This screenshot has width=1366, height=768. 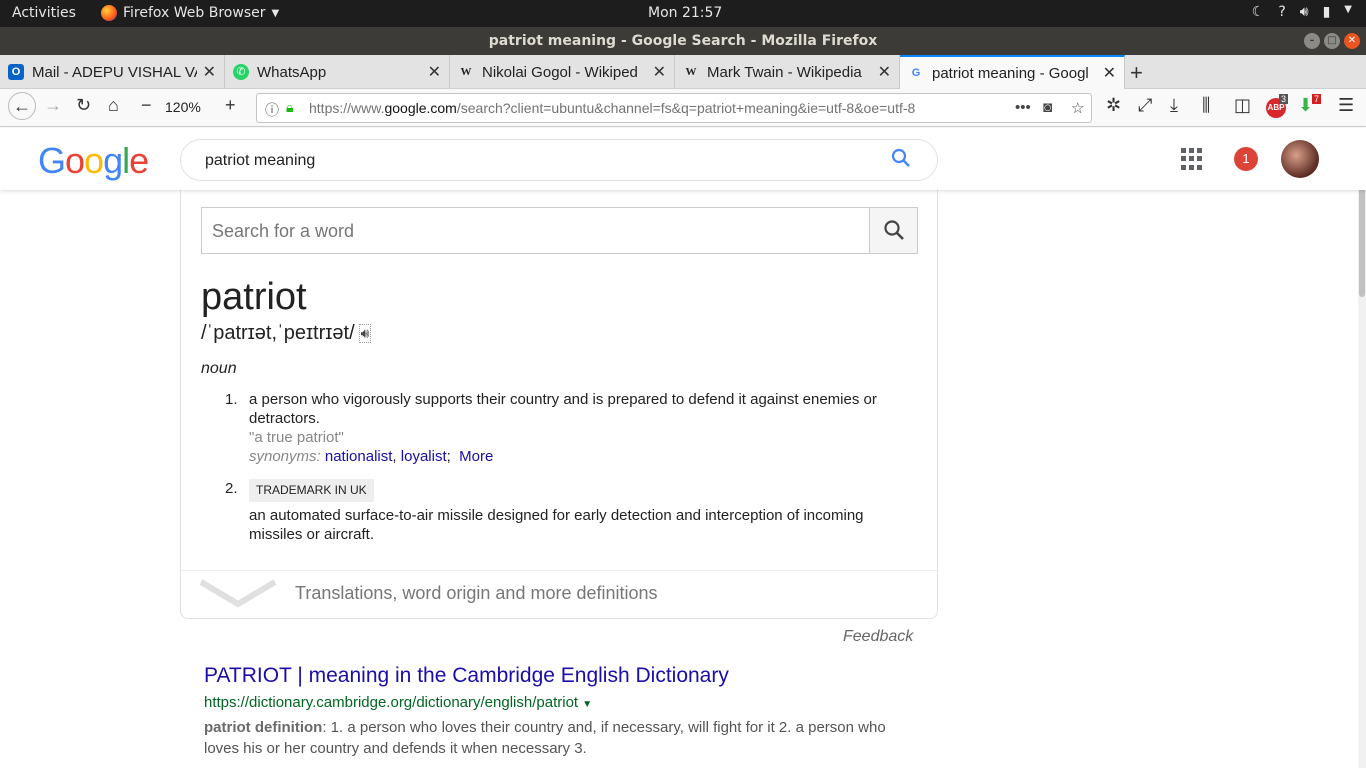 I want to click on sidebar-icon: ◫, so click(x=1242, y=105).